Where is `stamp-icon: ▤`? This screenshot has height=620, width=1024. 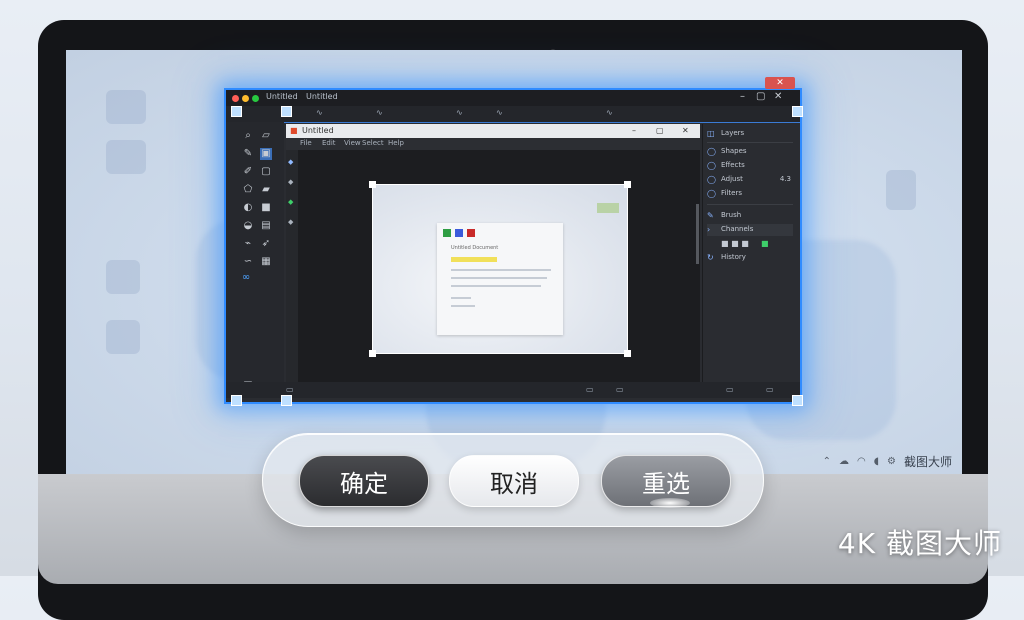 stamp-icon: ▤ is located at coordinates (266, 226).